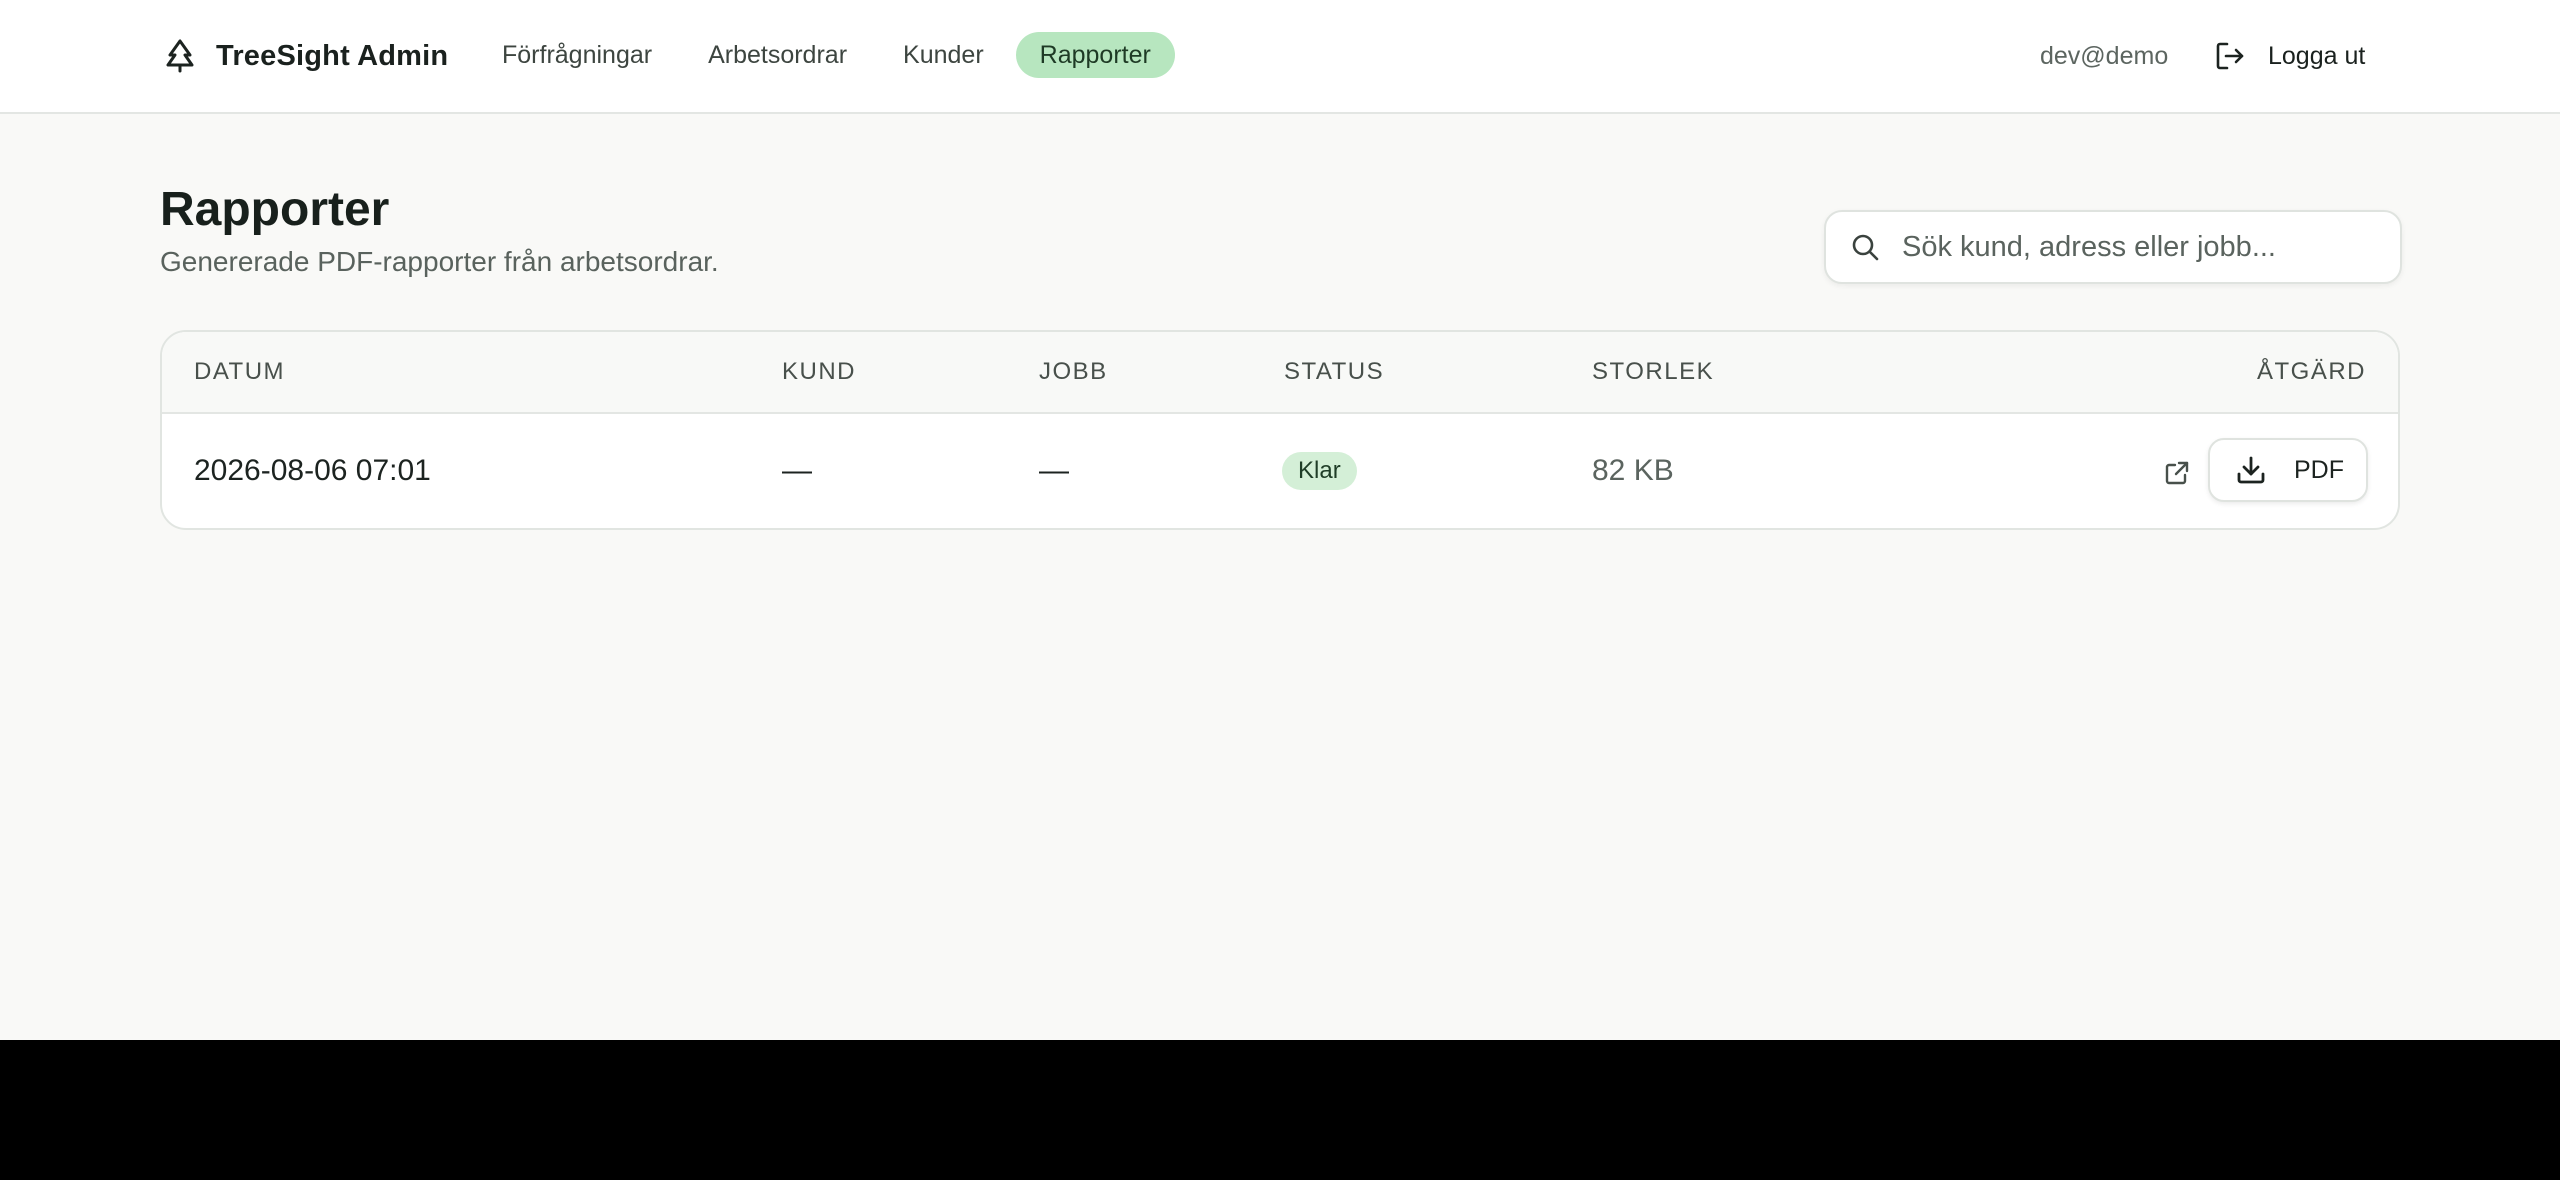 This screenshot has height=1180, width=2560. Describe the element at coordinates (2288, 470) in the screenshot. I see `download-pdf-button: PDF` at that location.